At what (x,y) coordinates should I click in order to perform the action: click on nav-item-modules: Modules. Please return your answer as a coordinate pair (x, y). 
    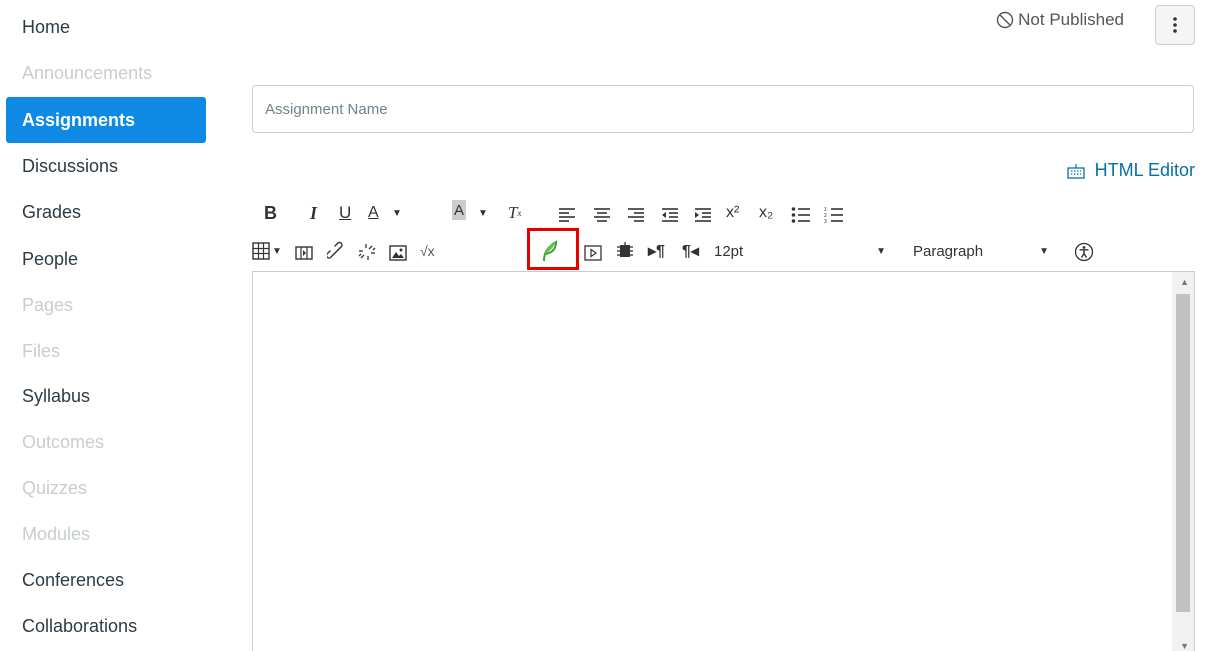
    Looking at the image, I should click on (106, 534).